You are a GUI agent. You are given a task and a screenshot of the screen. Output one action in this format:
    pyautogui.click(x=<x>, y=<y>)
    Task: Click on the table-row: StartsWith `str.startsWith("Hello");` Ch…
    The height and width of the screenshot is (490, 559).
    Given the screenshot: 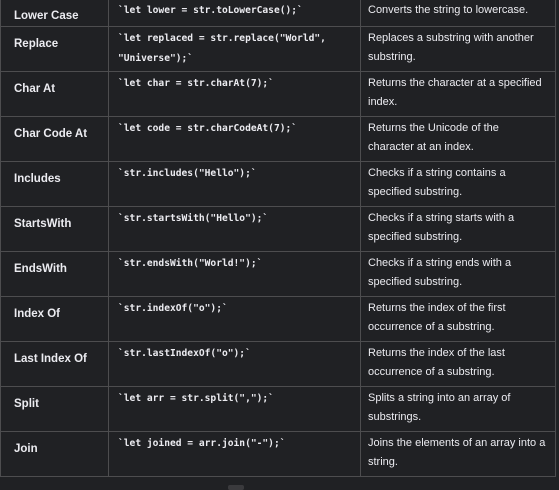 What is the action you would take?
    pyautogui.click(x=278, y=229)
    